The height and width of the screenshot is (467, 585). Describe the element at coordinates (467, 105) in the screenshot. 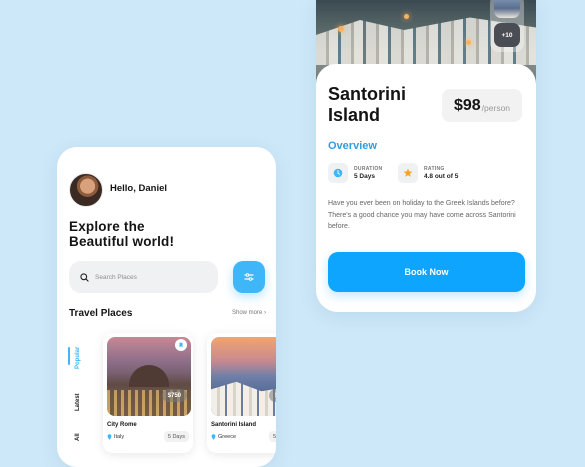

I see `price-amount: $98` at that location.